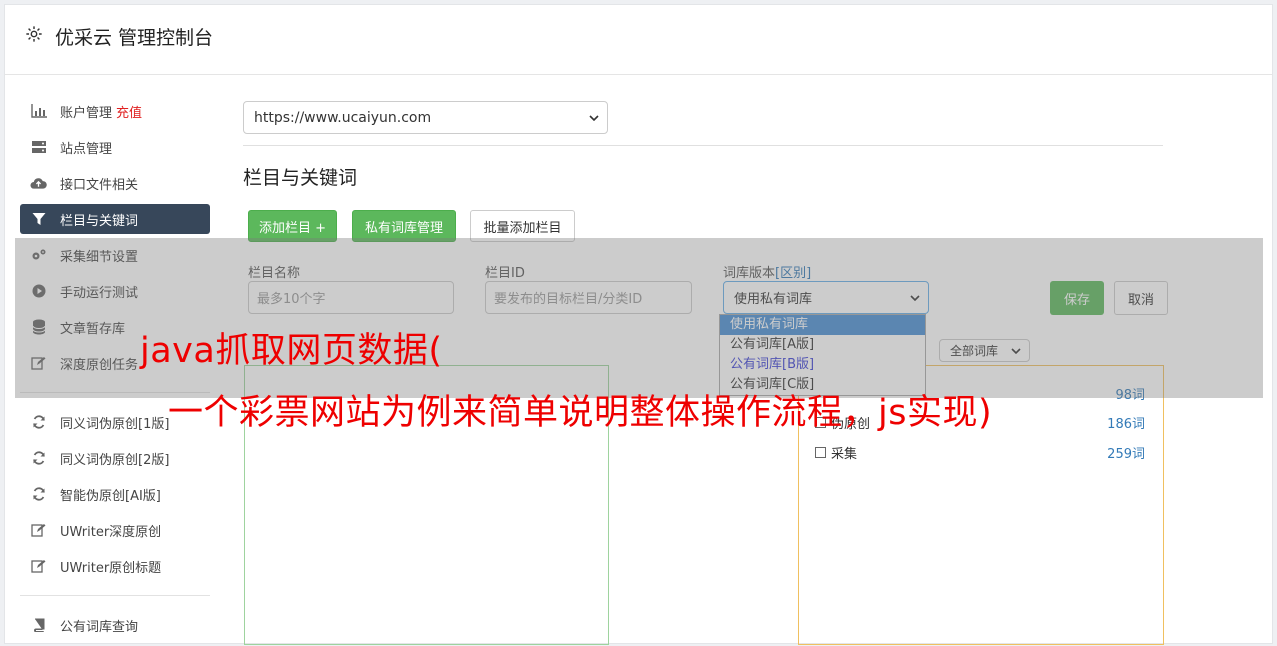 Image resolution: width=1277 pixels, height=646 pixels. What do you see at coordinates (343, 117) in the screenshot?
I see `site-select-value: https://www.ucaiyun.com` at bounding box center [343, 117].